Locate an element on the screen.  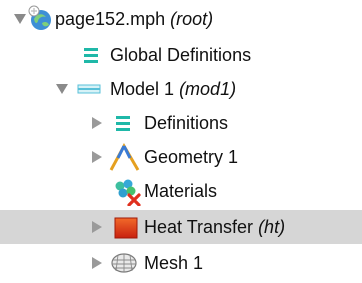
expand-toggle-definitions is located at coordinates (97, 123).